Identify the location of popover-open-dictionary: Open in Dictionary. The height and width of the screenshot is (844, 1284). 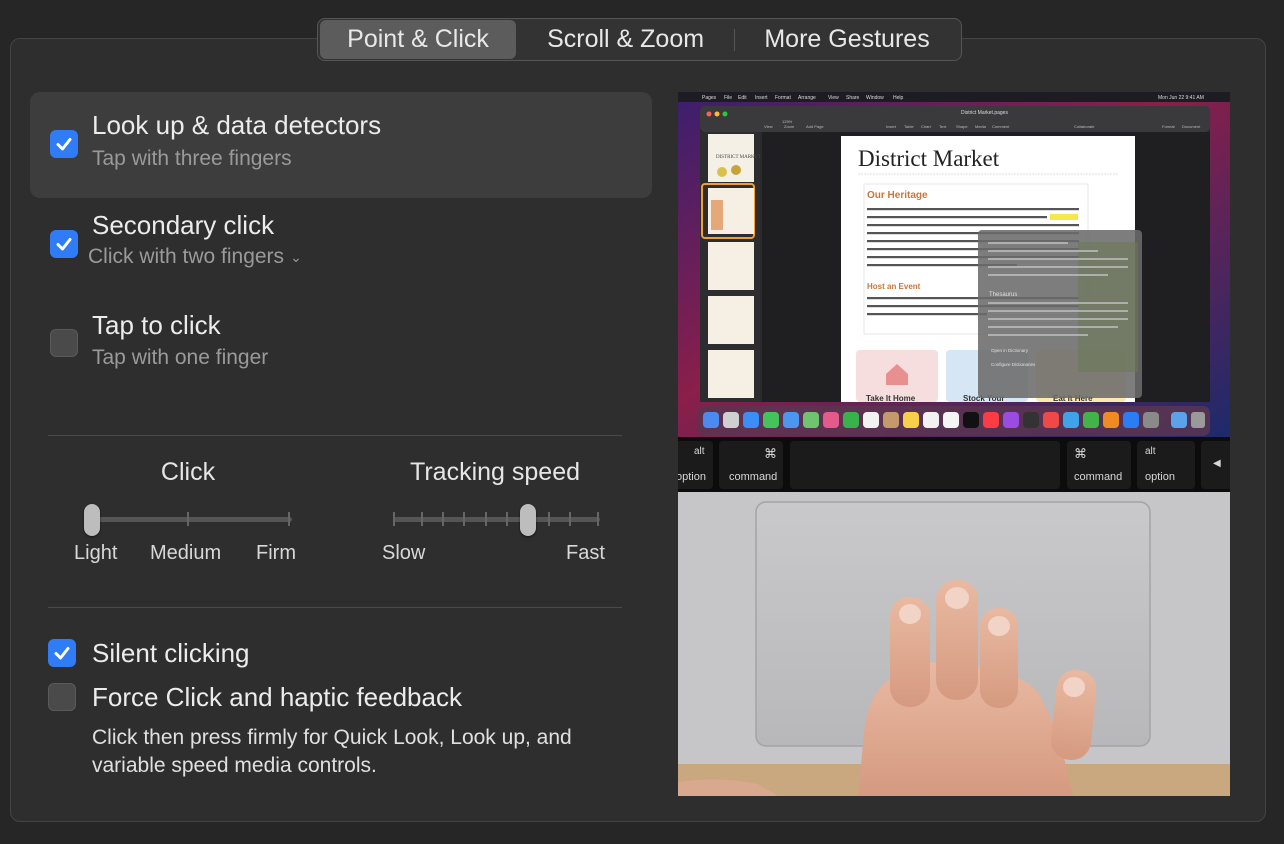
(1010, 350).